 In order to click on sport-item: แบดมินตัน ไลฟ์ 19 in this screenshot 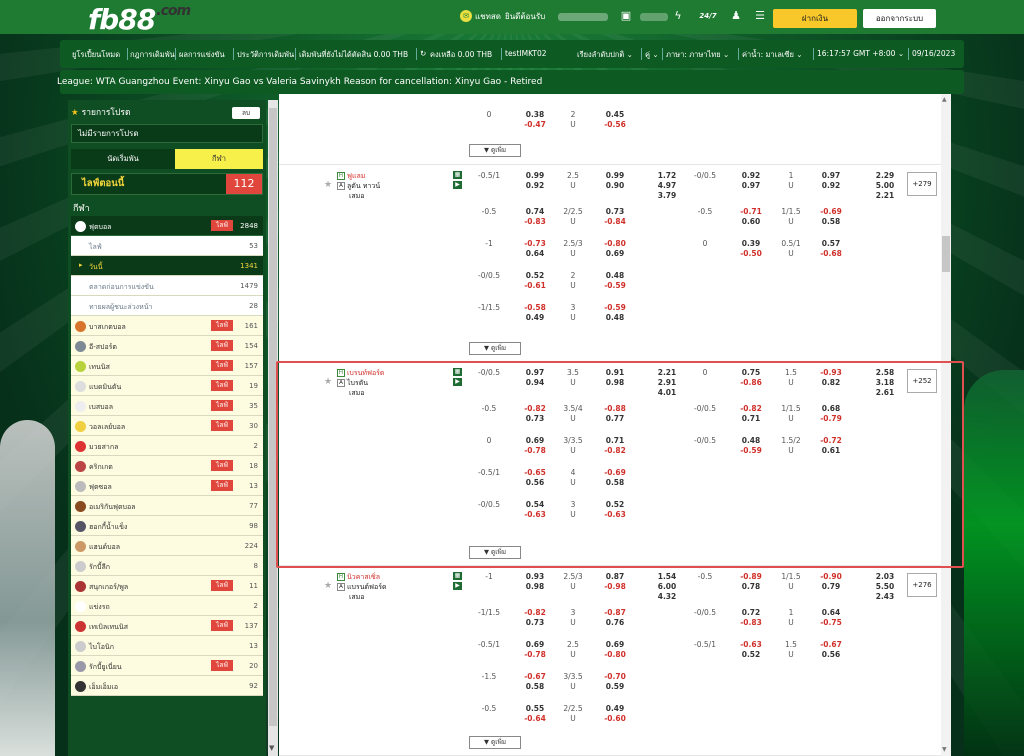, I will do `click(167, 386)`.